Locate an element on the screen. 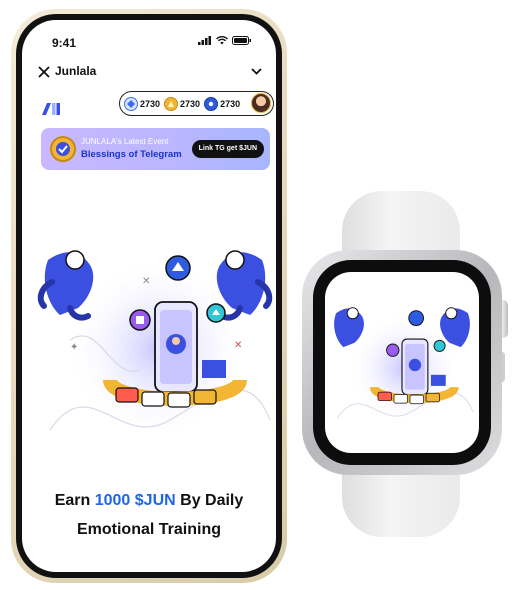  headline-prefix: Earn is located at coordinates (74, 500).